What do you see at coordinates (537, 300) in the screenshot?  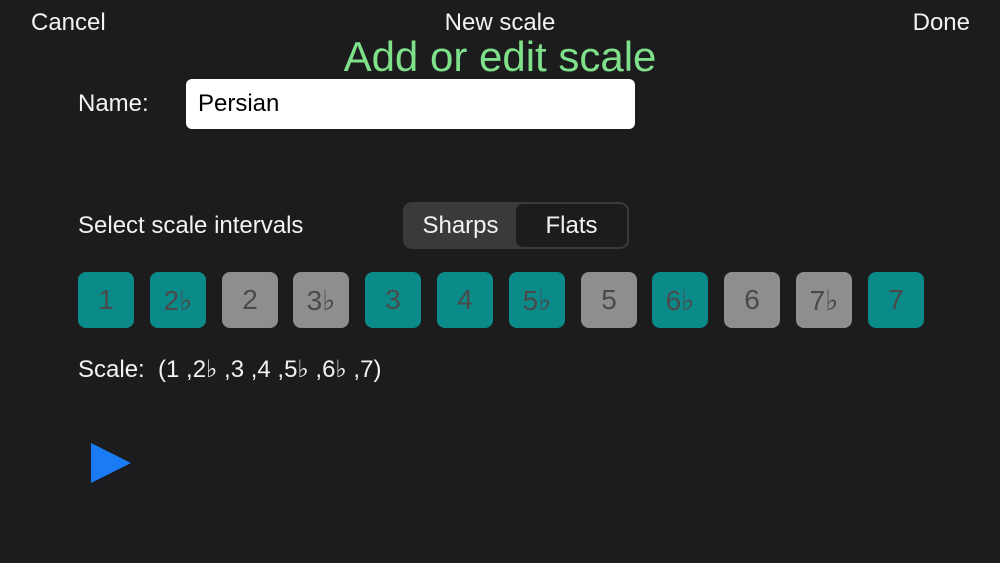 I see `interval-button: 5♭` at bounding box center [537, 300].